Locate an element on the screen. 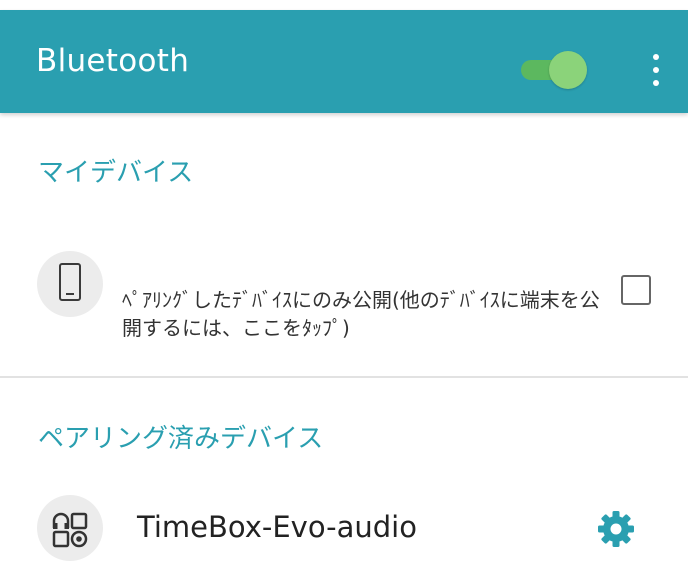 Image resolution: width=688 pixels, height=583 pixels. more-vert-icon is located at coordinates (656, 70).